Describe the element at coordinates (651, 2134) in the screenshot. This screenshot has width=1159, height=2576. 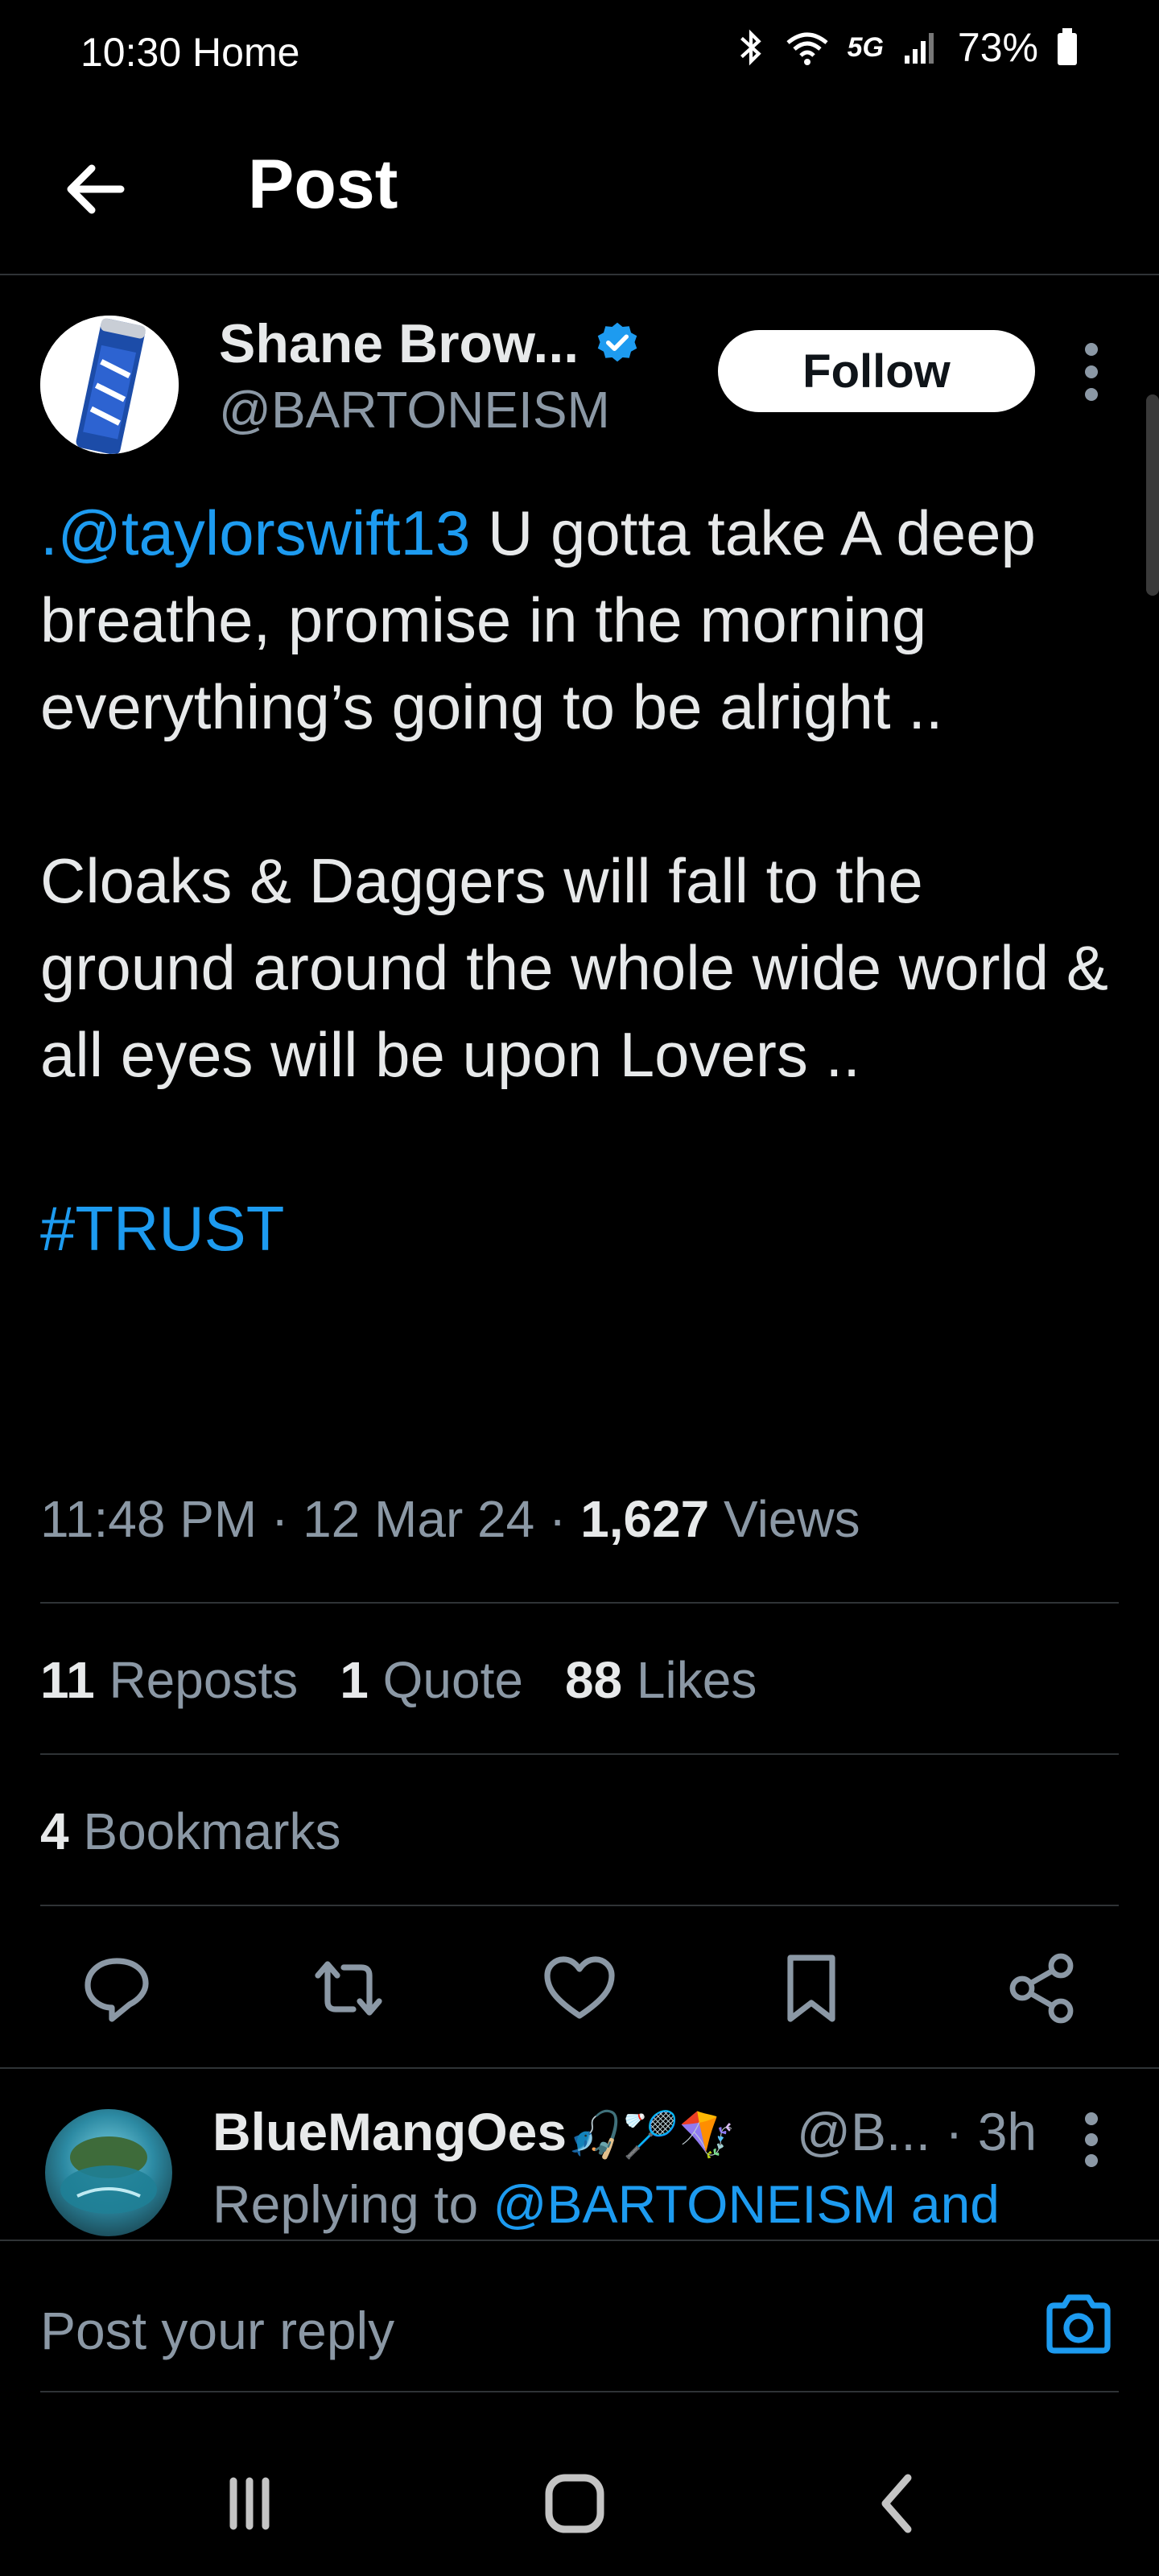
I see `reply-author-emojis: 🎣🏸🪁` at that location.